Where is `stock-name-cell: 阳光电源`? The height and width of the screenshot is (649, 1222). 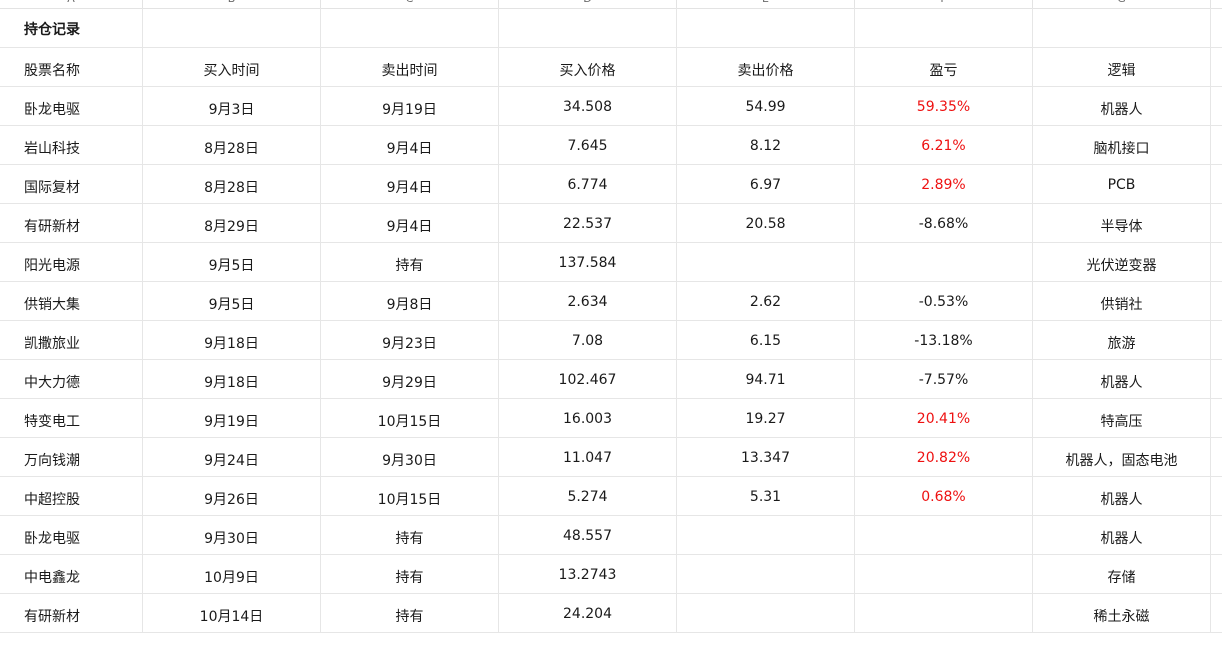 stock-name-cell: 阳光电源 is located at coordinates (71, 262).